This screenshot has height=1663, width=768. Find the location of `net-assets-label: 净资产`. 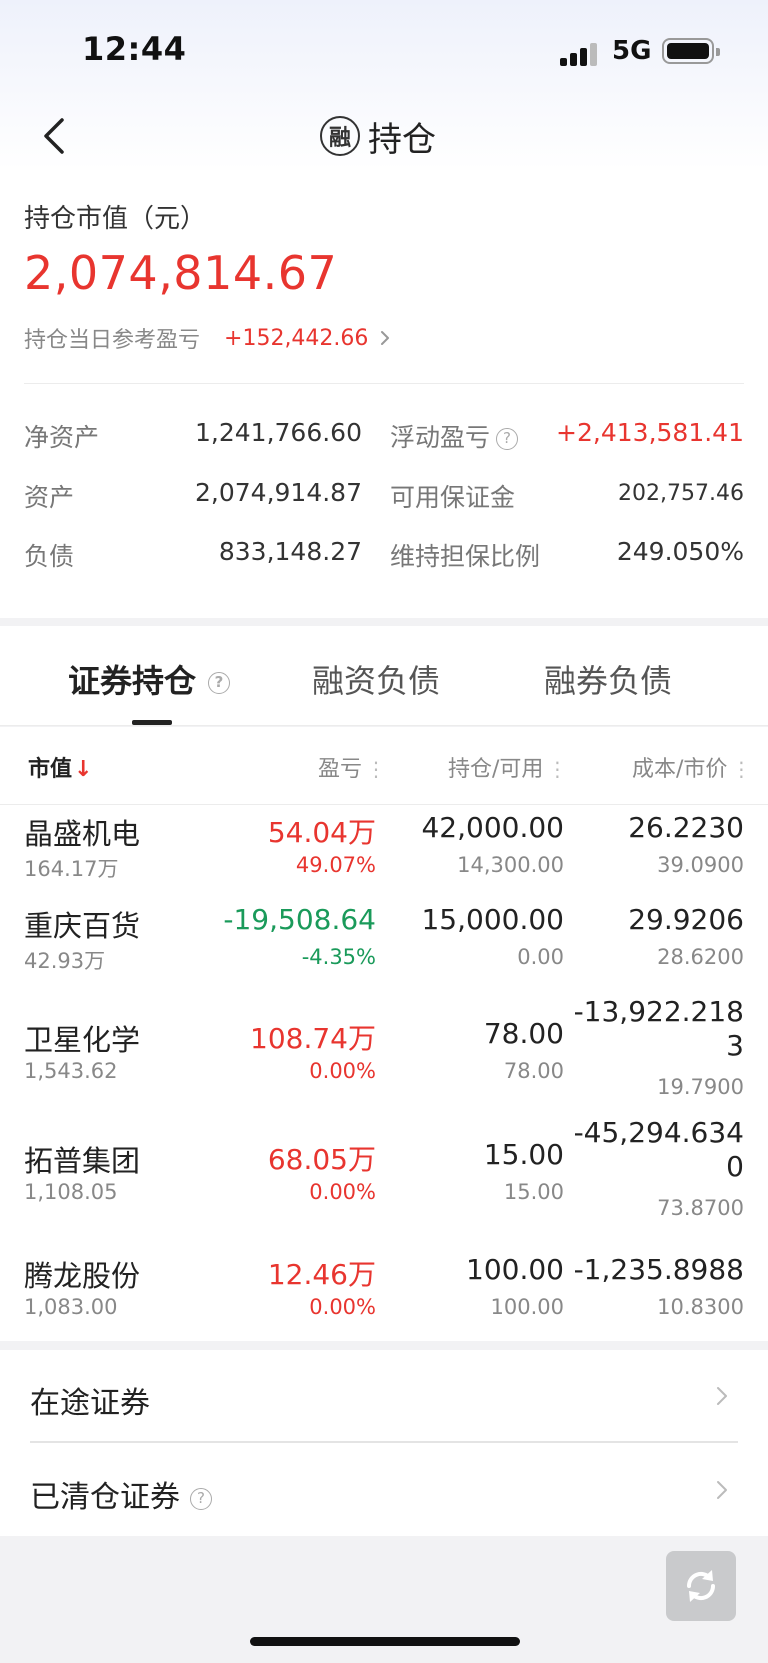

net-assets-label: 净资产 is located at coordinates (62, 437).